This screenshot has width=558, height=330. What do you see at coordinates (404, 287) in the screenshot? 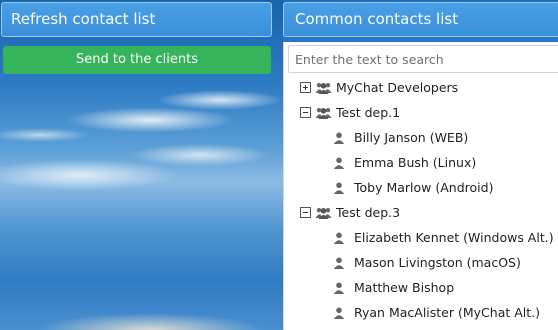
I see `contact-label: Matthew Bishop` at bounding box center [404, 287].